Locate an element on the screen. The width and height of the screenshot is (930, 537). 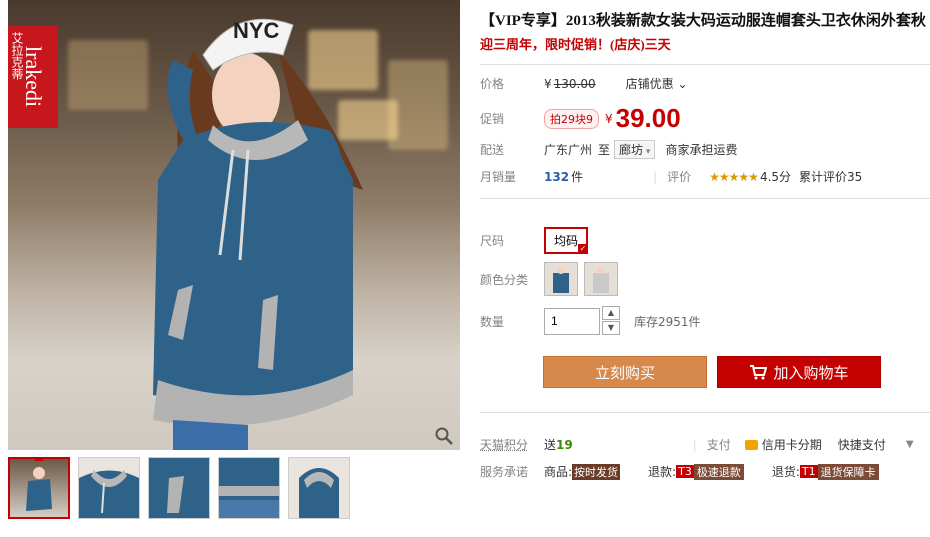
monthly-sales-count: 132 is located at coordinates (557, 176).